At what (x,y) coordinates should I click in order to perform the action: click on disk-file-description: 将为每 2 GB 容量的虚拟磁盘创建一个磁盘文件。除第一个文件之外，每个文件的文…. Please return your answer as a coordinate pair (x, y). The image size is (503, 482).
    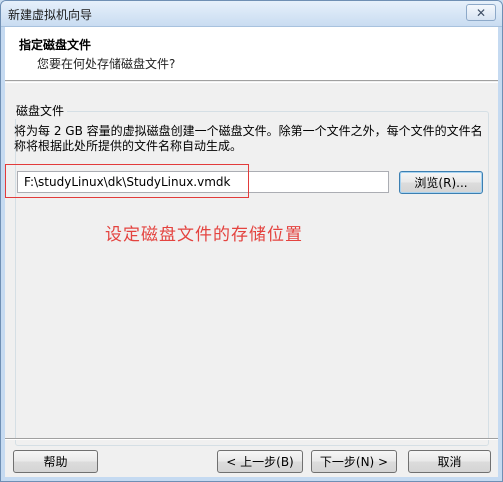
    Looking at the image, I should click on (248, 138).